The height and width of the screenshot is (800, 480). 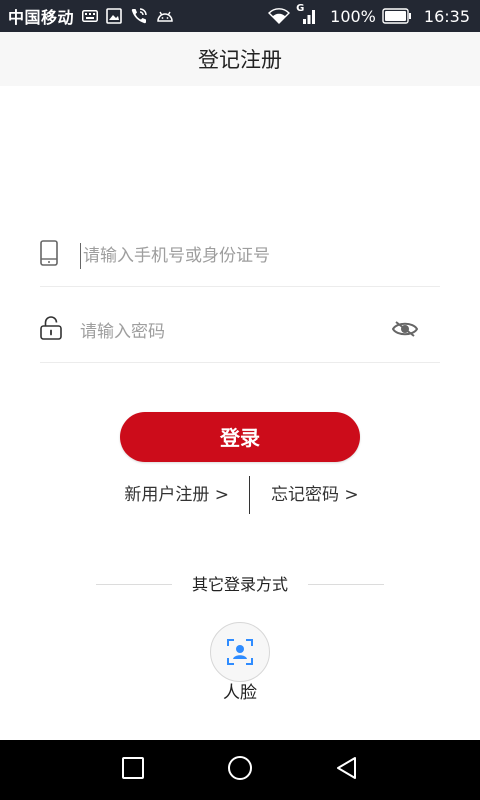 I want to click on face-login-circle, so click(x=240, y=652).